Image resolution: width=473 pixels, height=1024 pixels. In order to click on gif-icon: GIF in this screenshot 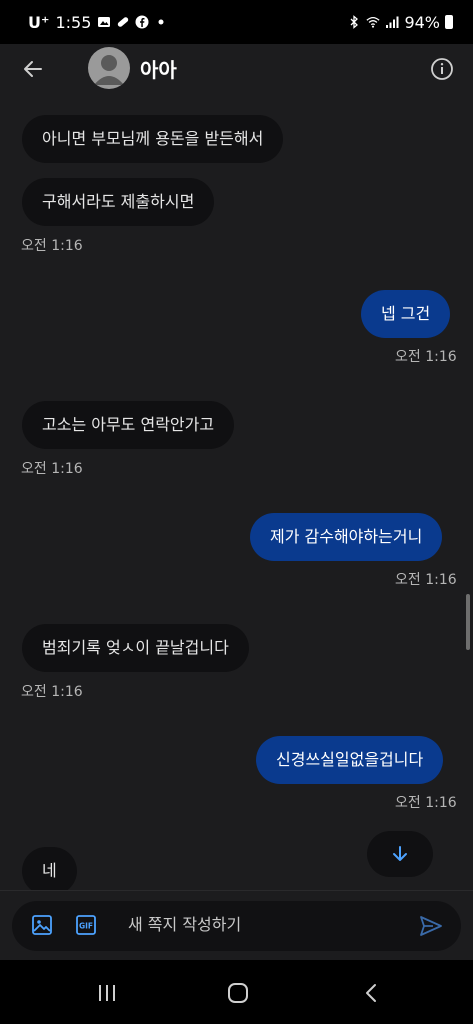, I will do `click(86, 925)`.